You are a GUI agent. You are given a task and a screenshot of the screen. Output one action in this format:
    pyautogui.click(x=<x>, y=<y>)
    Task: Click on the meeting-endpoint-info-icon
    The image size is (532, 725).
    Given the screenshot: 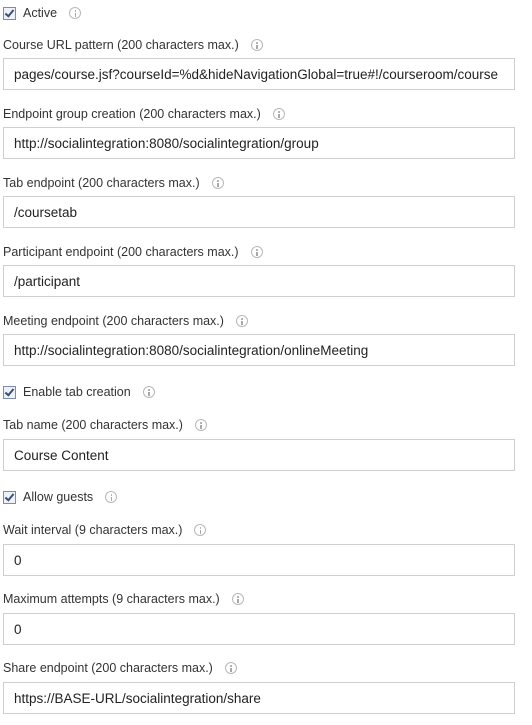 What is the action you would take?
    pyautogui.click(x=241, y=321)
    